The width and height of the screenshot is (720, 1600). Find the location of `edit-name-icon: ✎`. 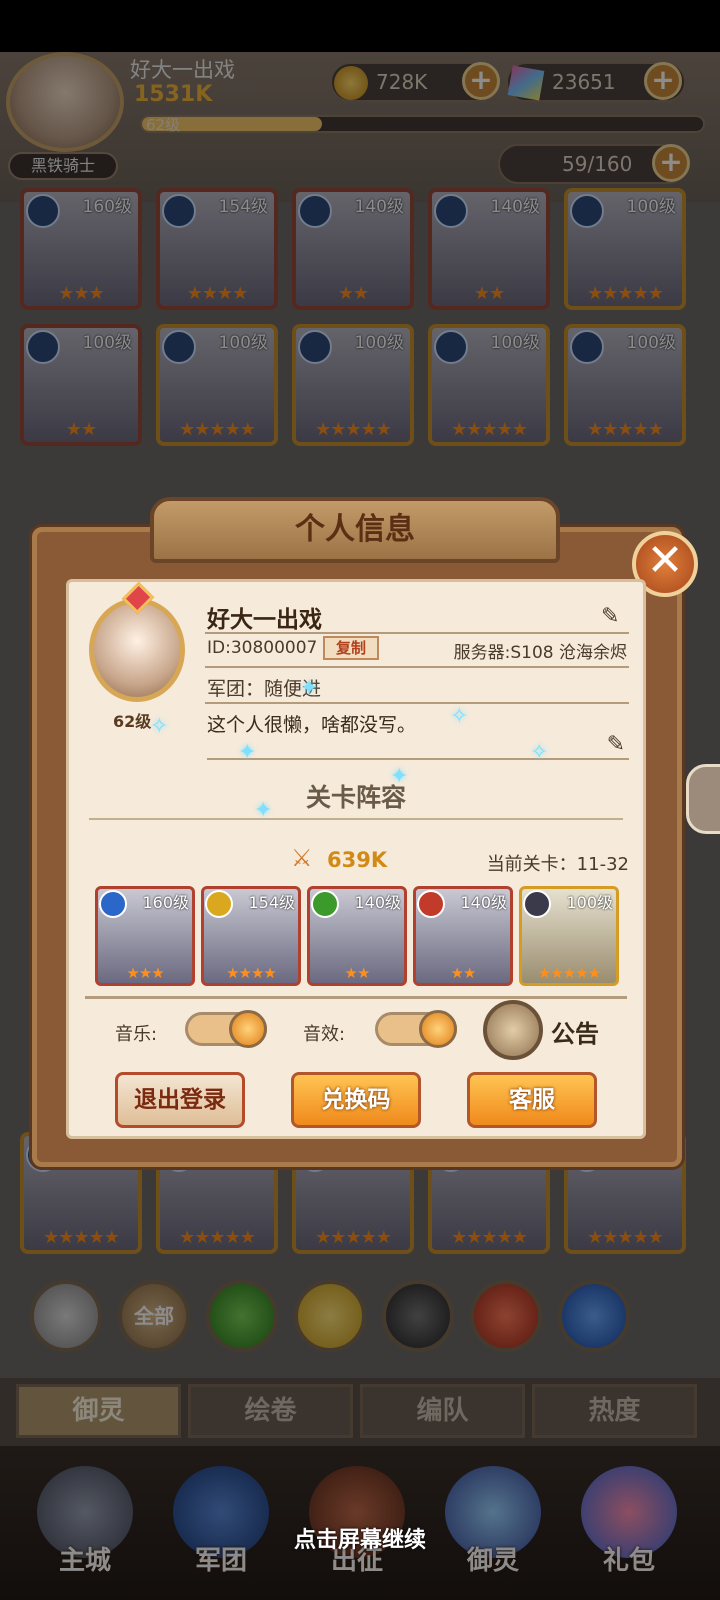

edit-name-icon: ✎ is located at coordinates (613, 616).